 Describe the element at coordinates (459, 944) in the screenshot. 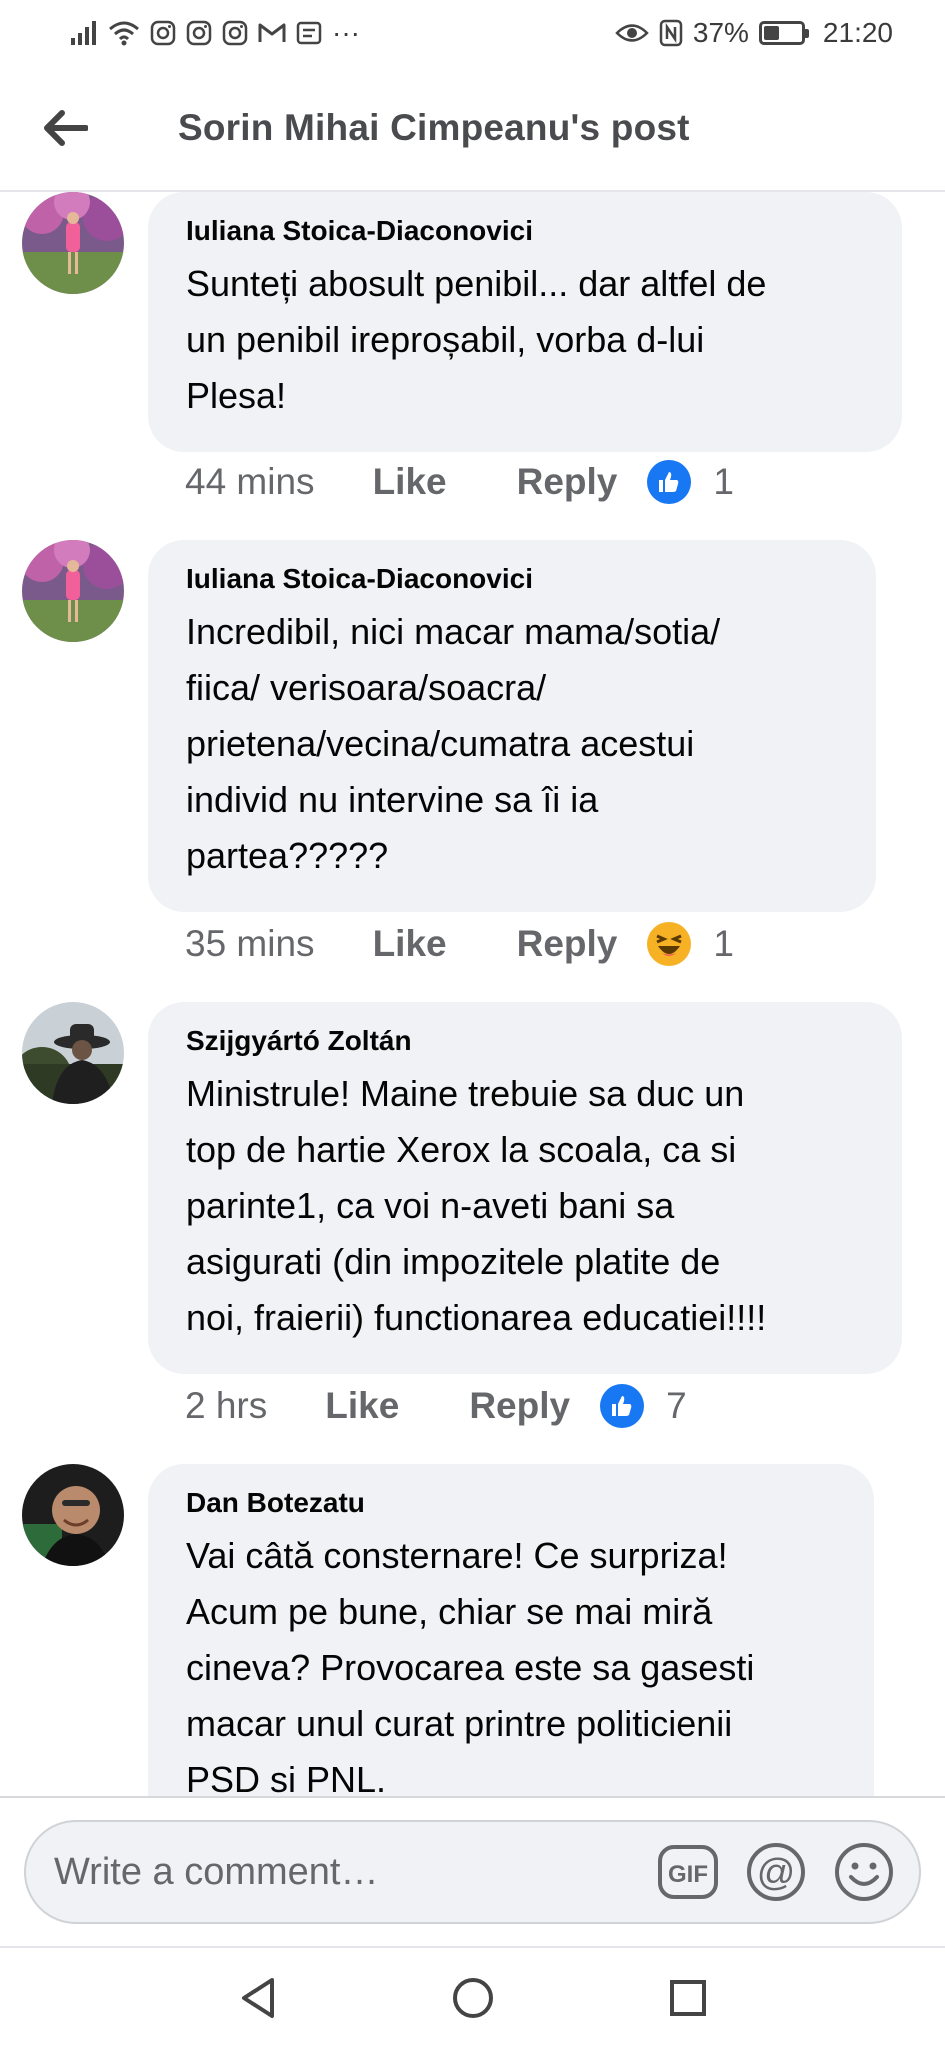

I see `comment-actions: 35 mins Like Reply 1` at that location.